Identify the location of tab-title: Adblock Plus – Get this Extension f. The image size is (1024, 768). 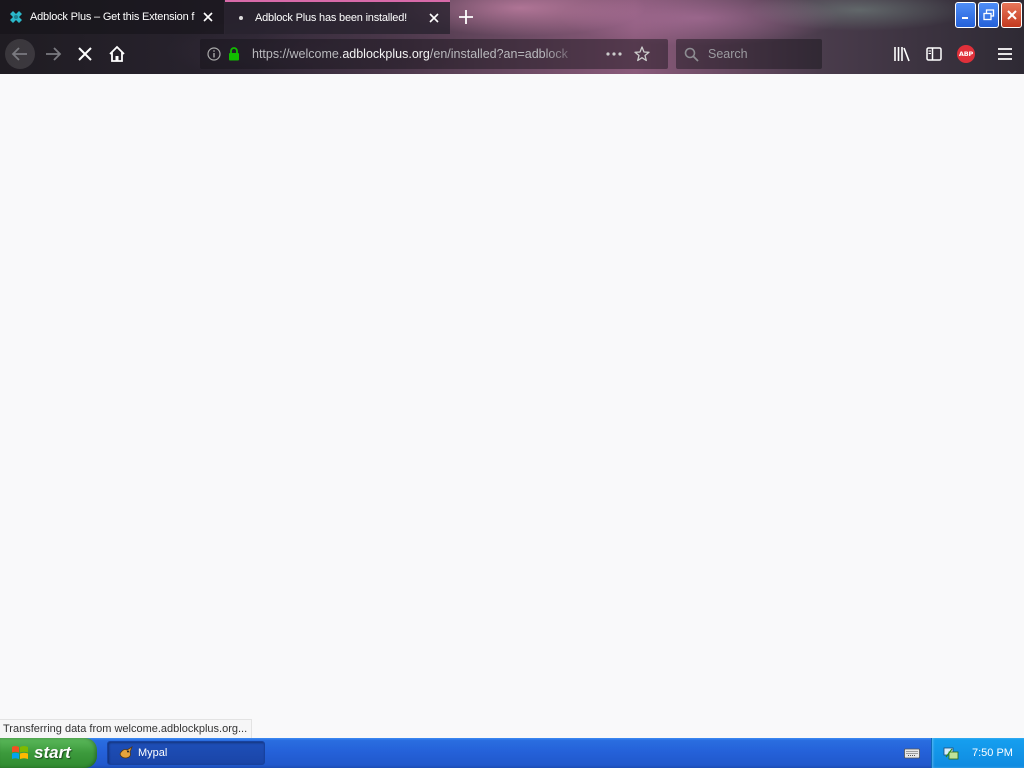
(112, 17).